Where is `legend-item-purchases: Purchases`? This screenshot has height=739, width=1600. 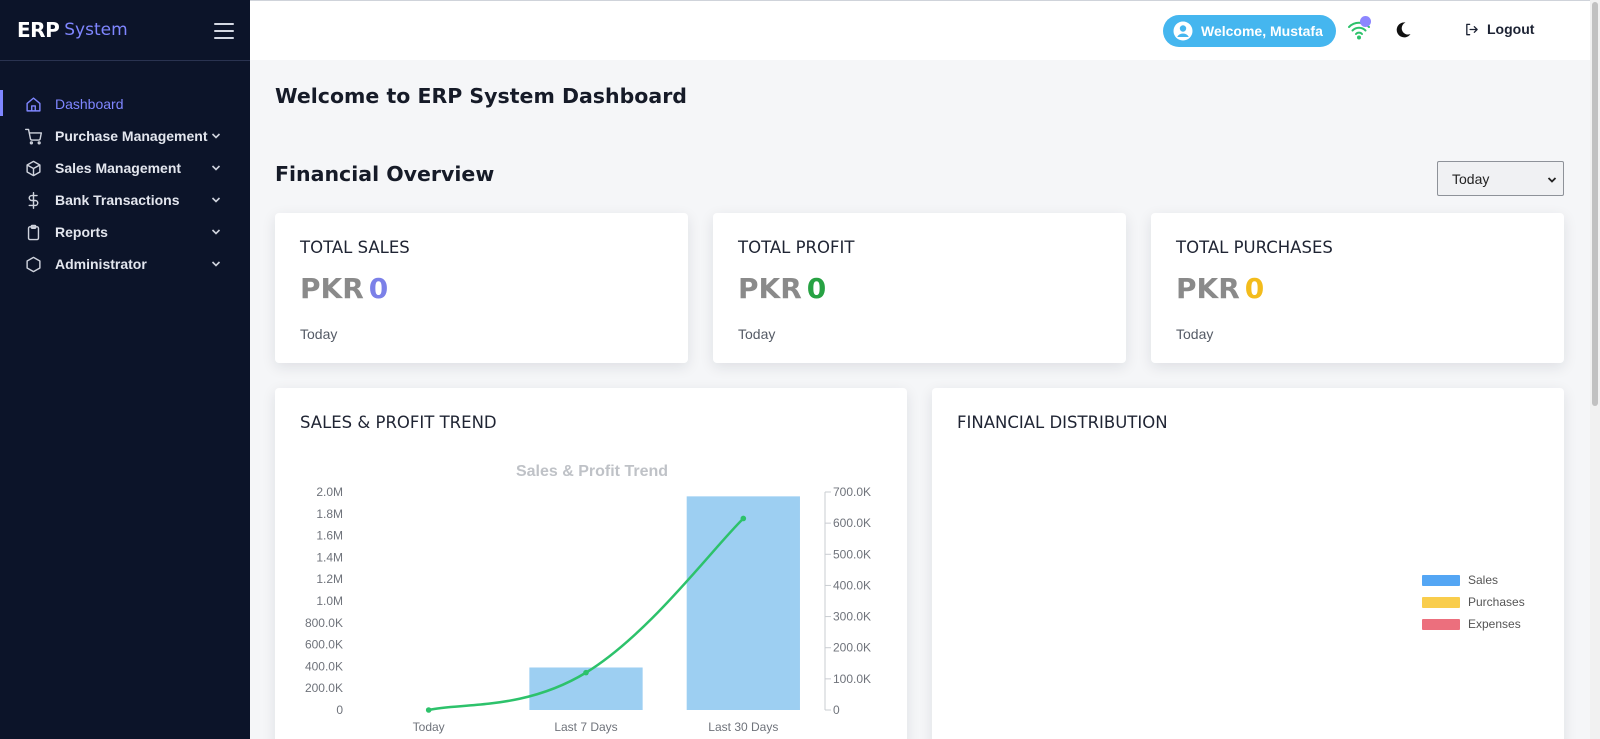 legend-item-purchases: Purchases is located at coordinates (1473, 602).